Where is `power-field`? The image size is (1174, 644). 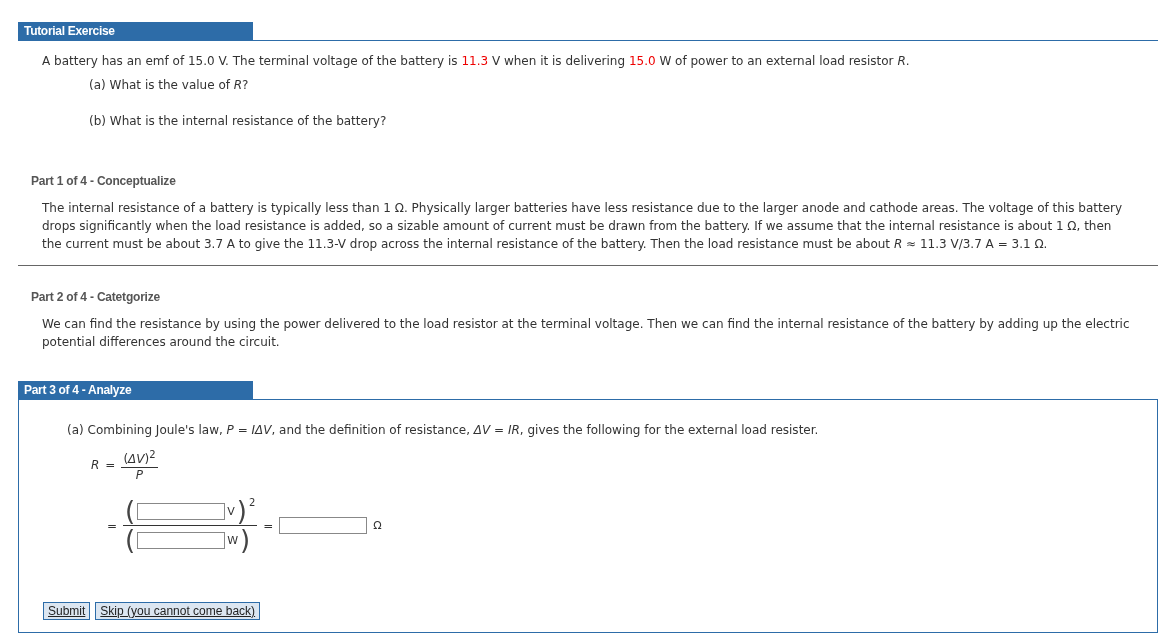 power-field is located at coordinates (181, 540).